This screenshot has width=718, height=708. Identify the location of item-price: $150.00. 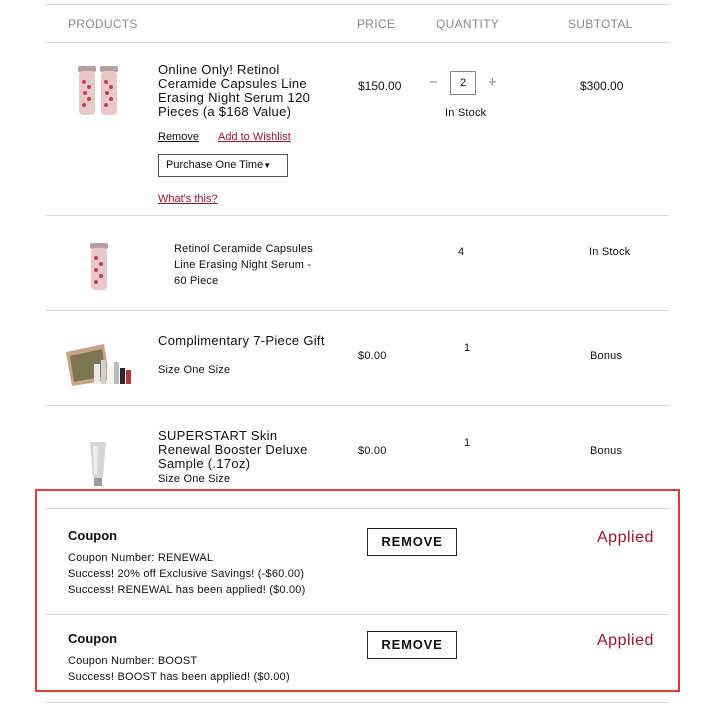
(380, 86).